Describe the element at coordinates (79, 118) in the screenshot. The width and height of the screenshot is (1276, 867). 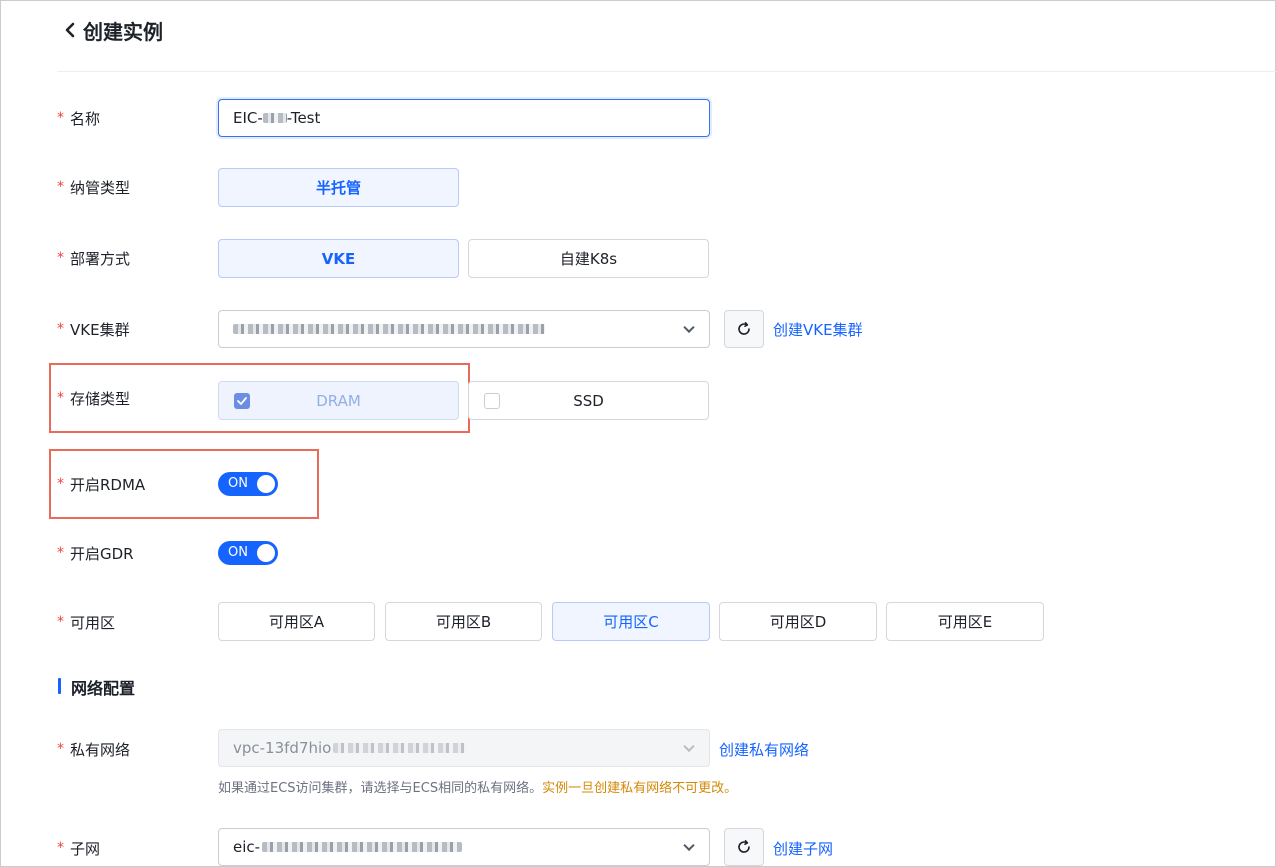
I see `name-label: * 名称` at that location.